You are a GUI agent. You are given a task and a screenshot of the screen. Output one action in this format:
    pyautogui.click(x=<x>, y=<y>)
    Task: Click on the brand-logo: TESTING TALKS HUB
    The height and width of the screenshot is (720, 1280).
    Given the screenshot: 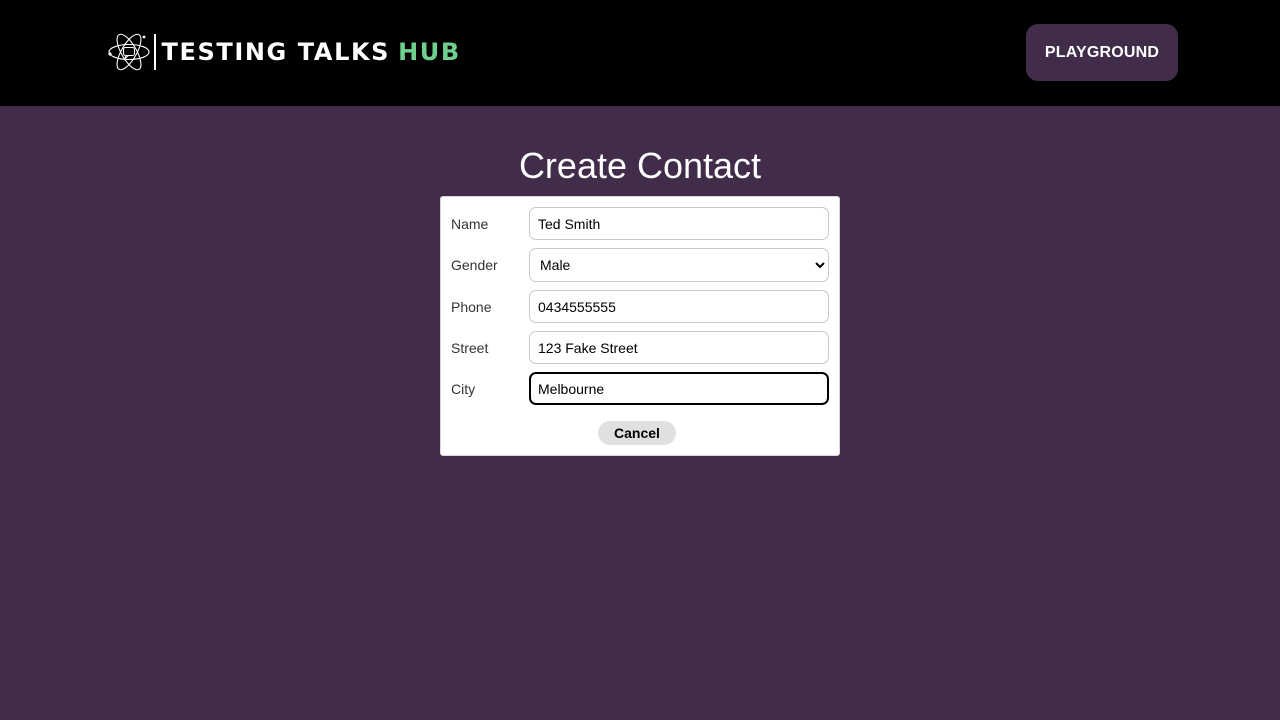 What is the action you would take?
    pyautogui.click(x=284, y=52)
    